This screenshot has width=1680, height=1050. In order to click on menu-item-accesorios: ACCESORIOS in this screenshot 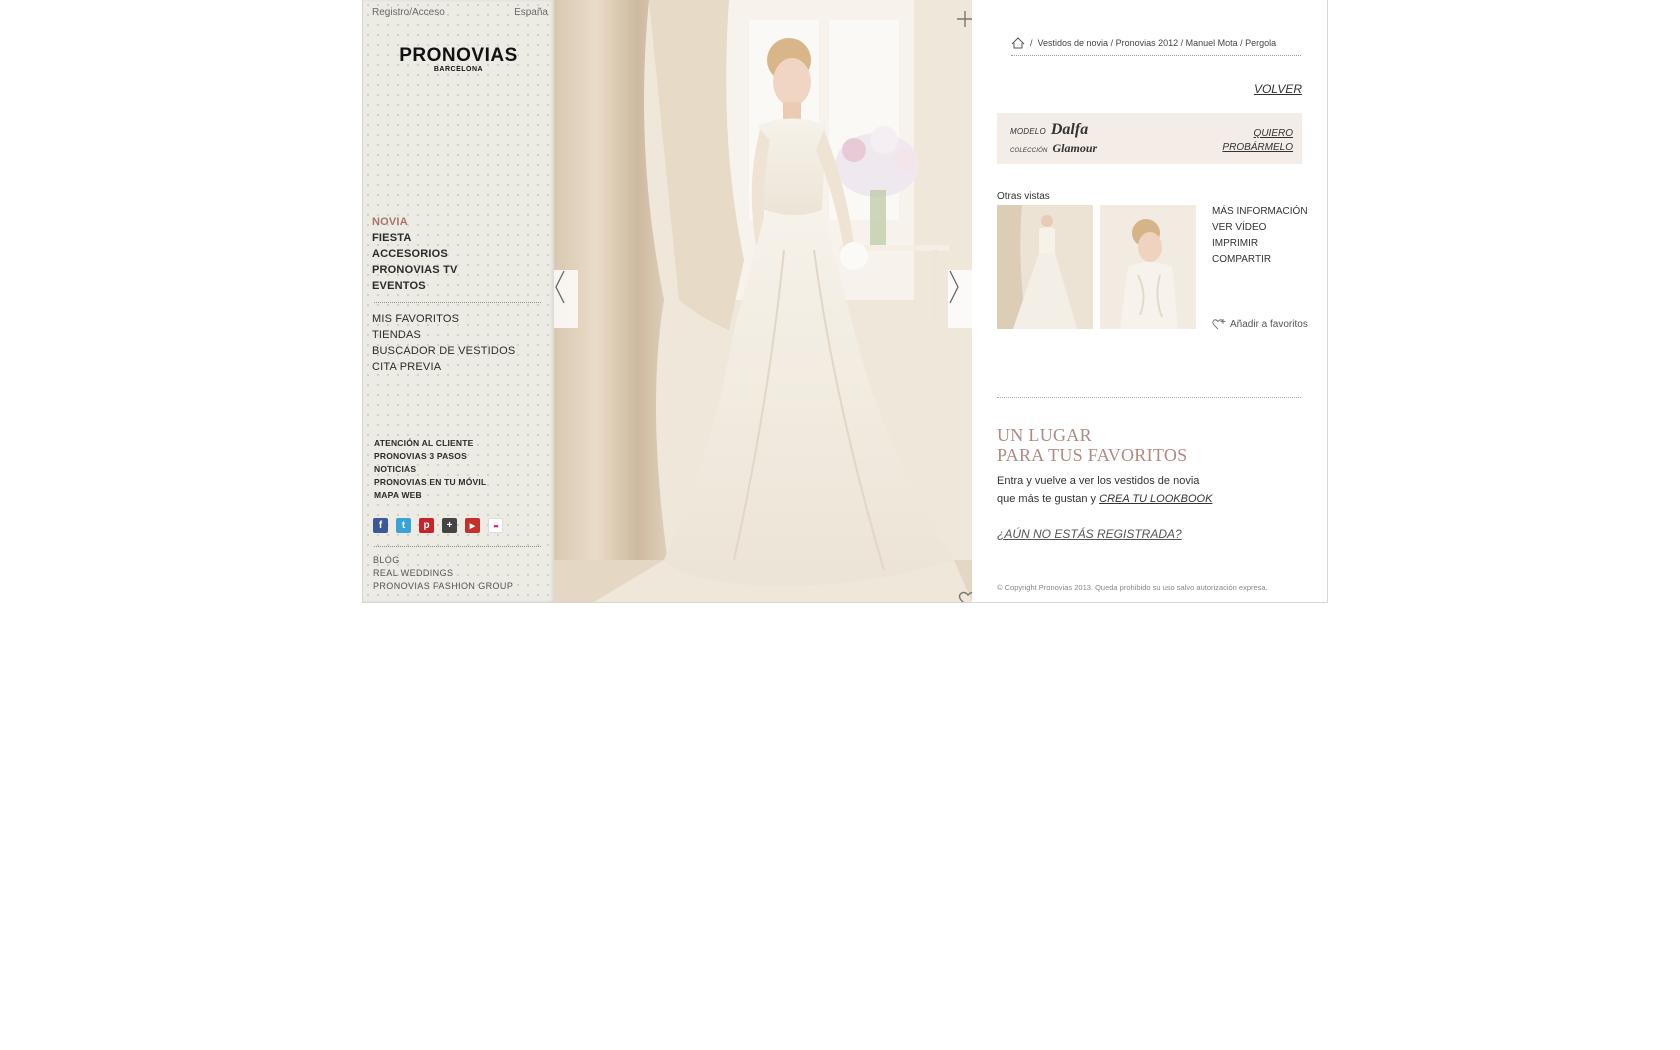, I will do `click(415, 254)`.